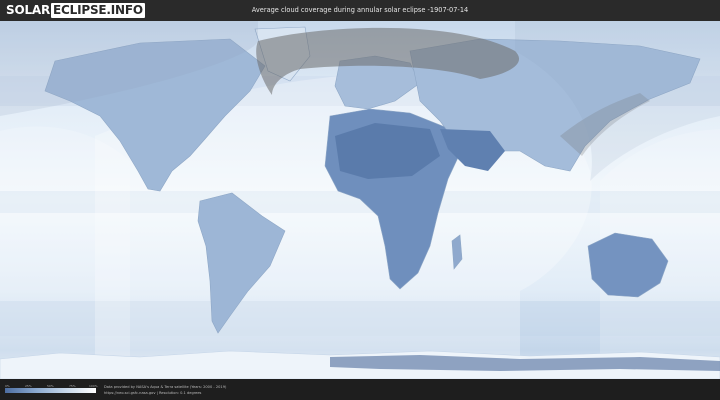  Describe the element at coordinates (7, 386) in the screenshot. I see `legend-tick: 0%` at that location.